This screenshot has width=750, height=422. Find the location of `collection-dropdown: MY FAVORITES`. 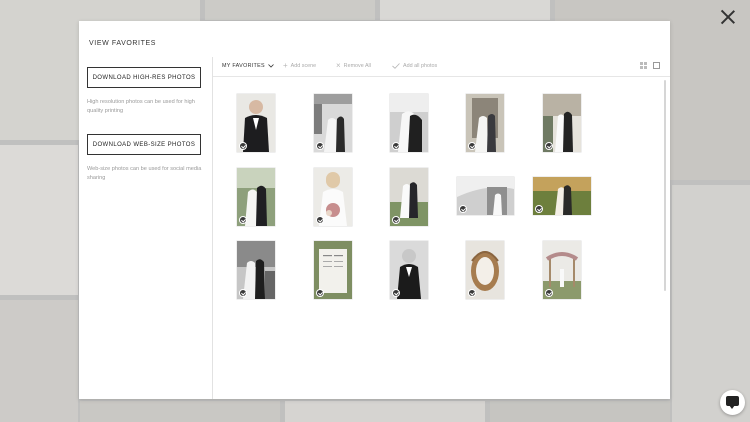

collection-dropdown: MY FAVORITES is located at coordinates (248, 66).